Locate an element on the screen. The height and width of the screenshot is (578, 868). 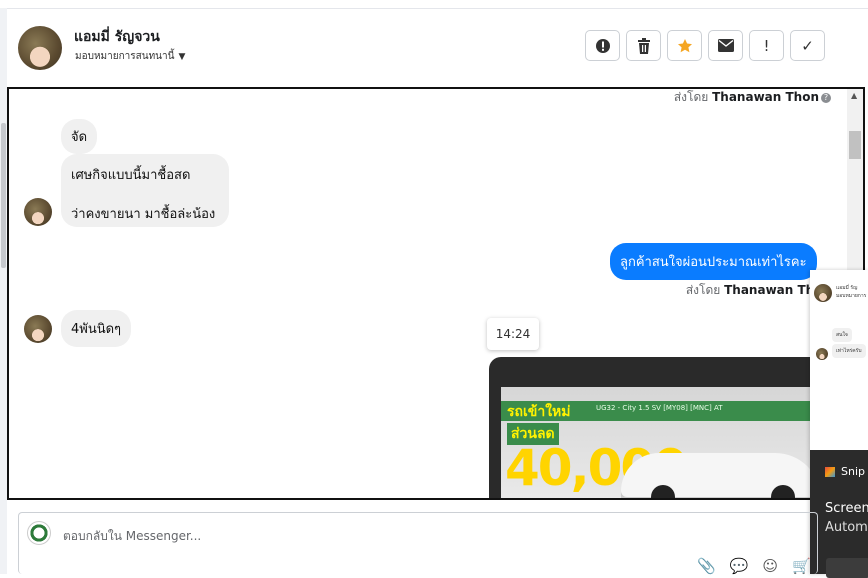
assign-conversation-dropdown: มอบหมายการสนทนานี้ ▼ is located at coordinates (130, 56).